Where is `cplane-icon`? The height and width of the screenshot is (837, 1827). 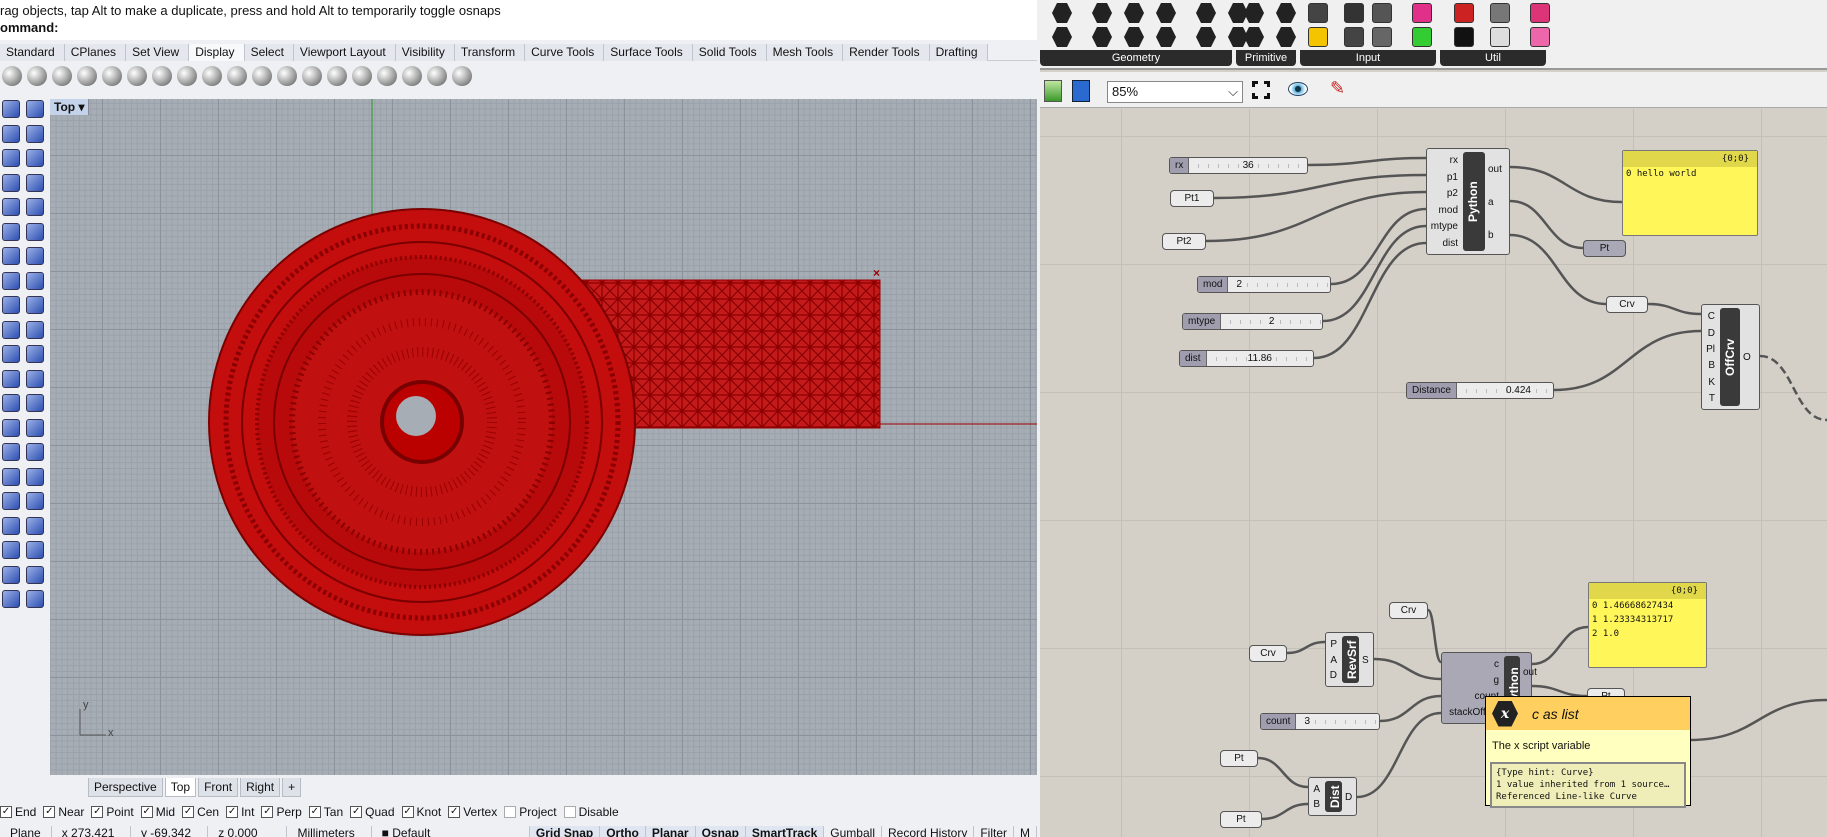 cplane-icon is located at coordinates (337, 76).